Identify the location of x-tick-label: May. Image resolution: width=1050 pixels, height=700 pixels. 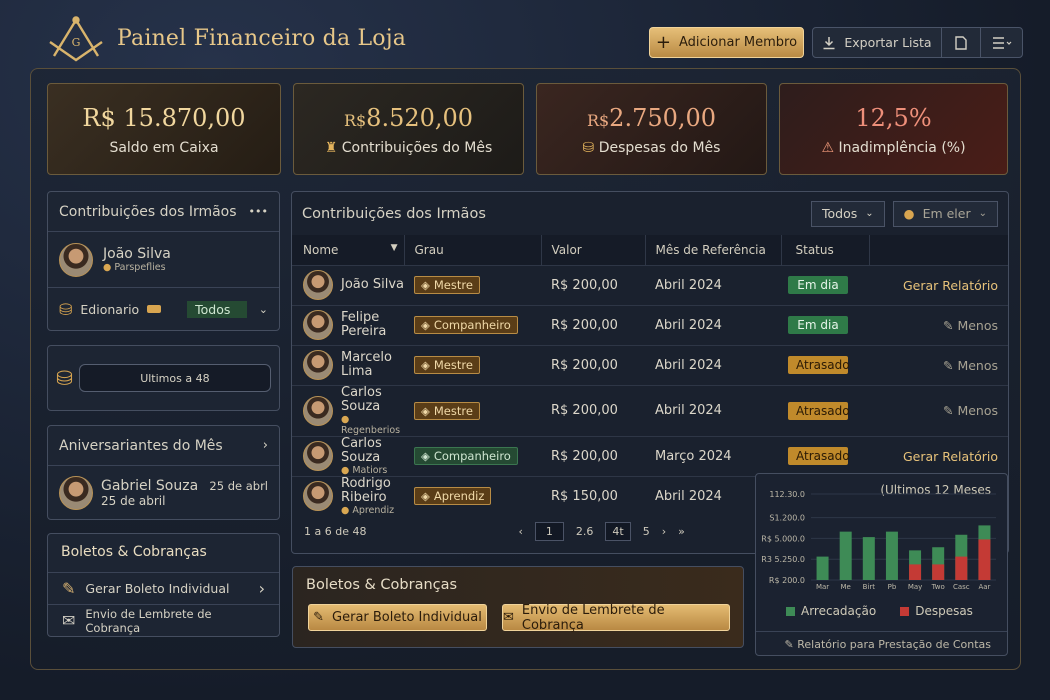
(915, 587).